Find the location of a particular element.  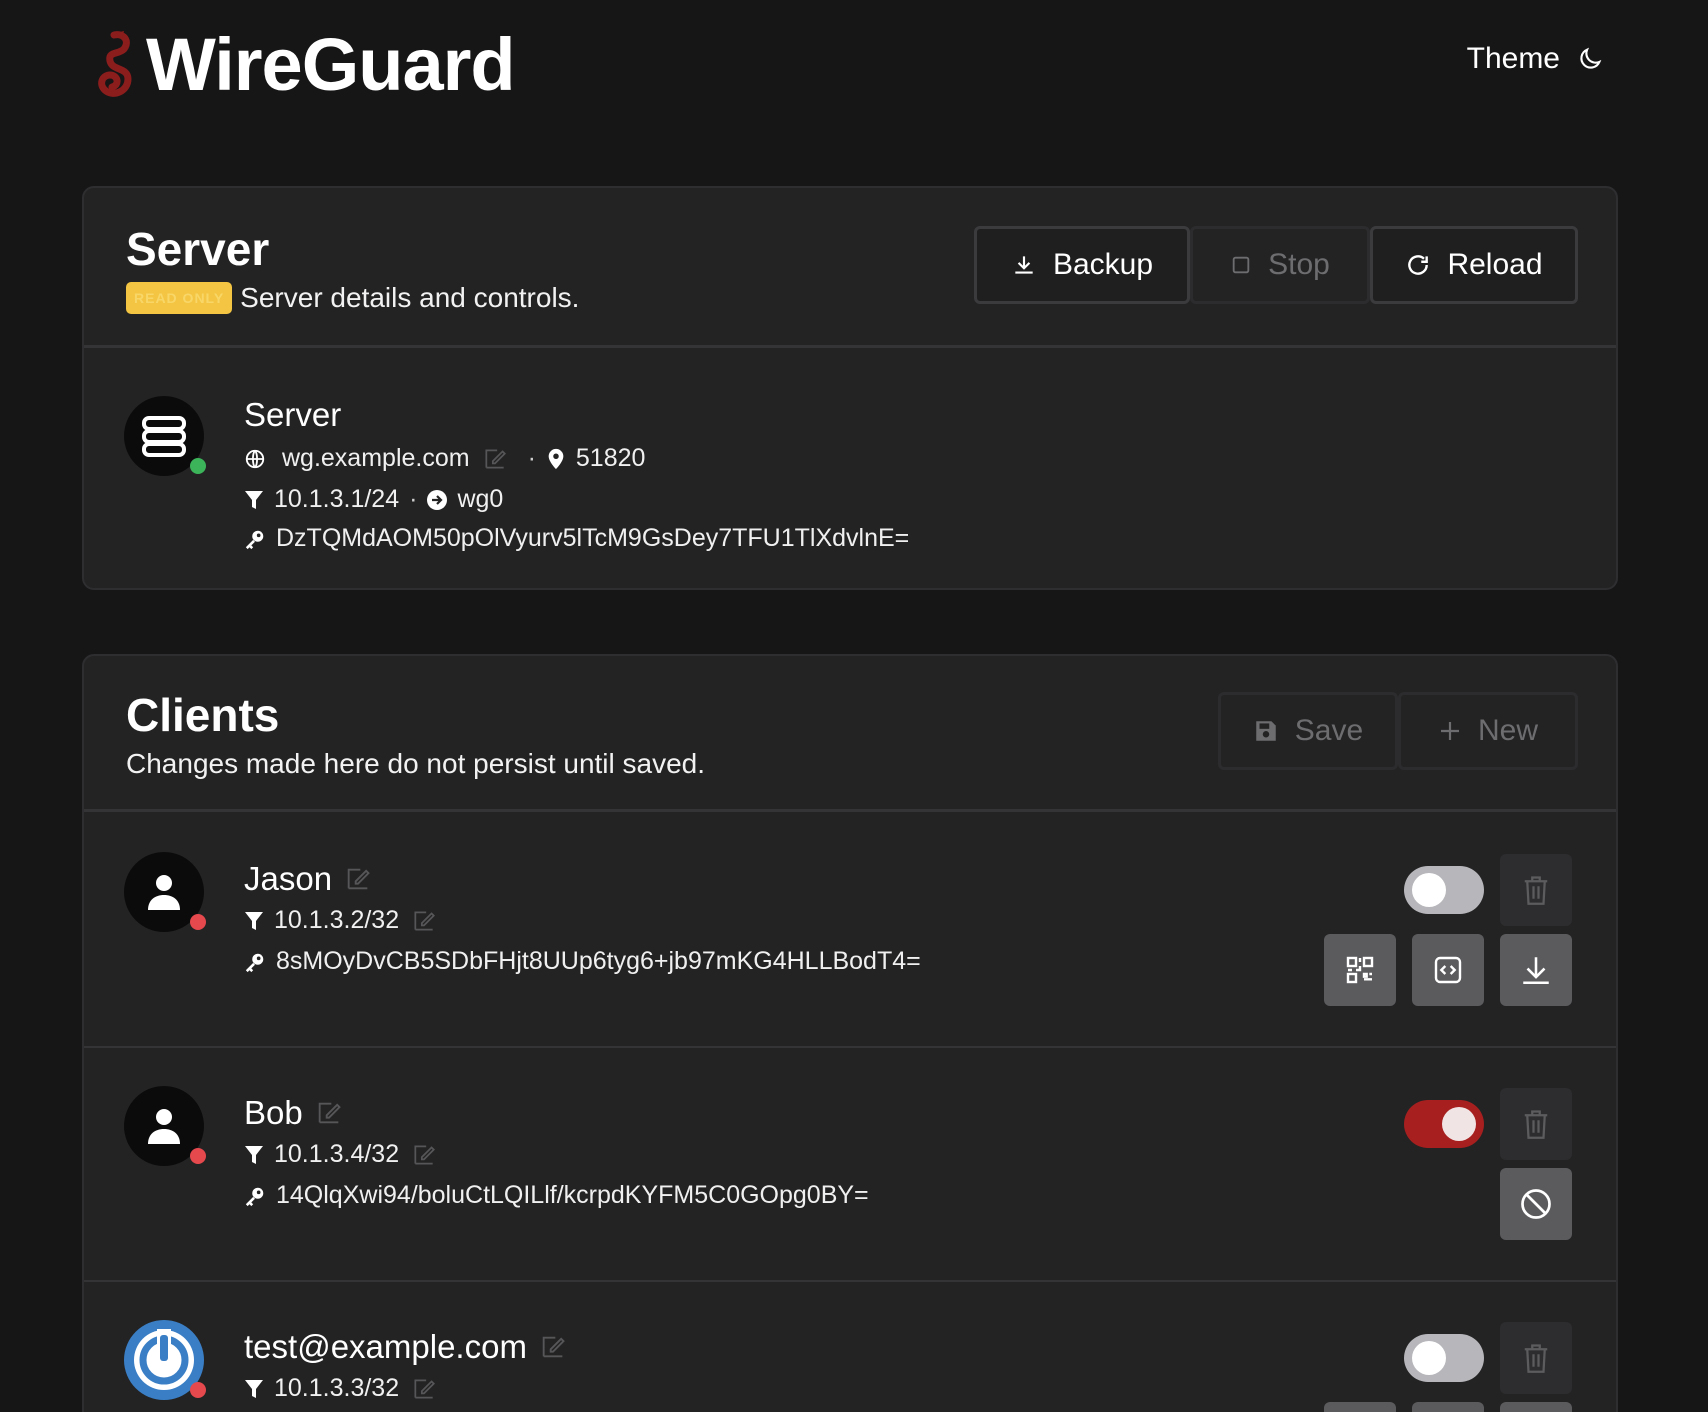

floppy-disk-icon is located at coordinates (1266, 731).